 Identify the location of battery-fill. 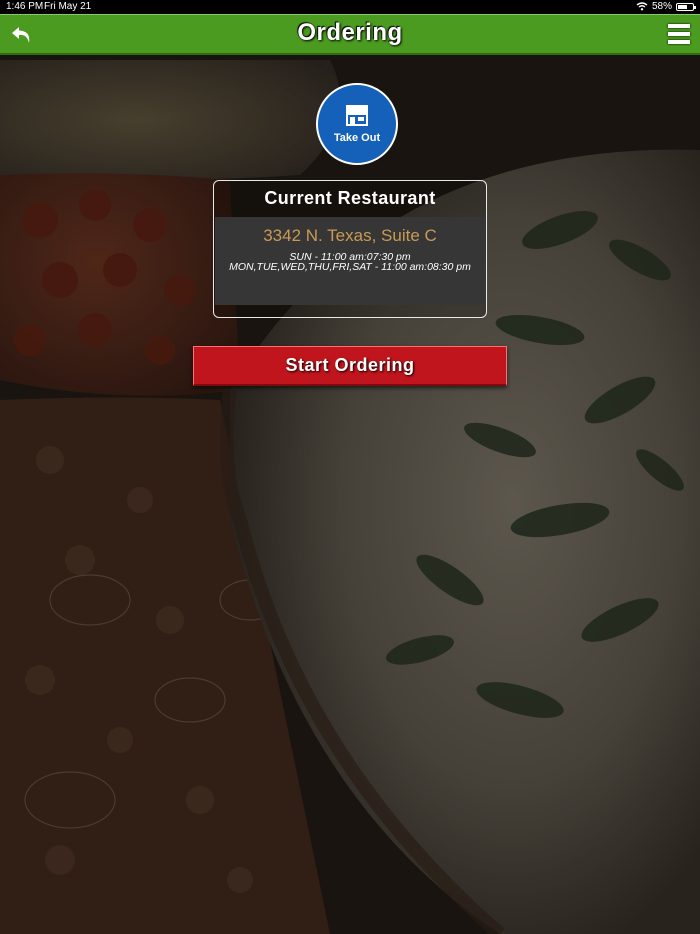
(683, 6).